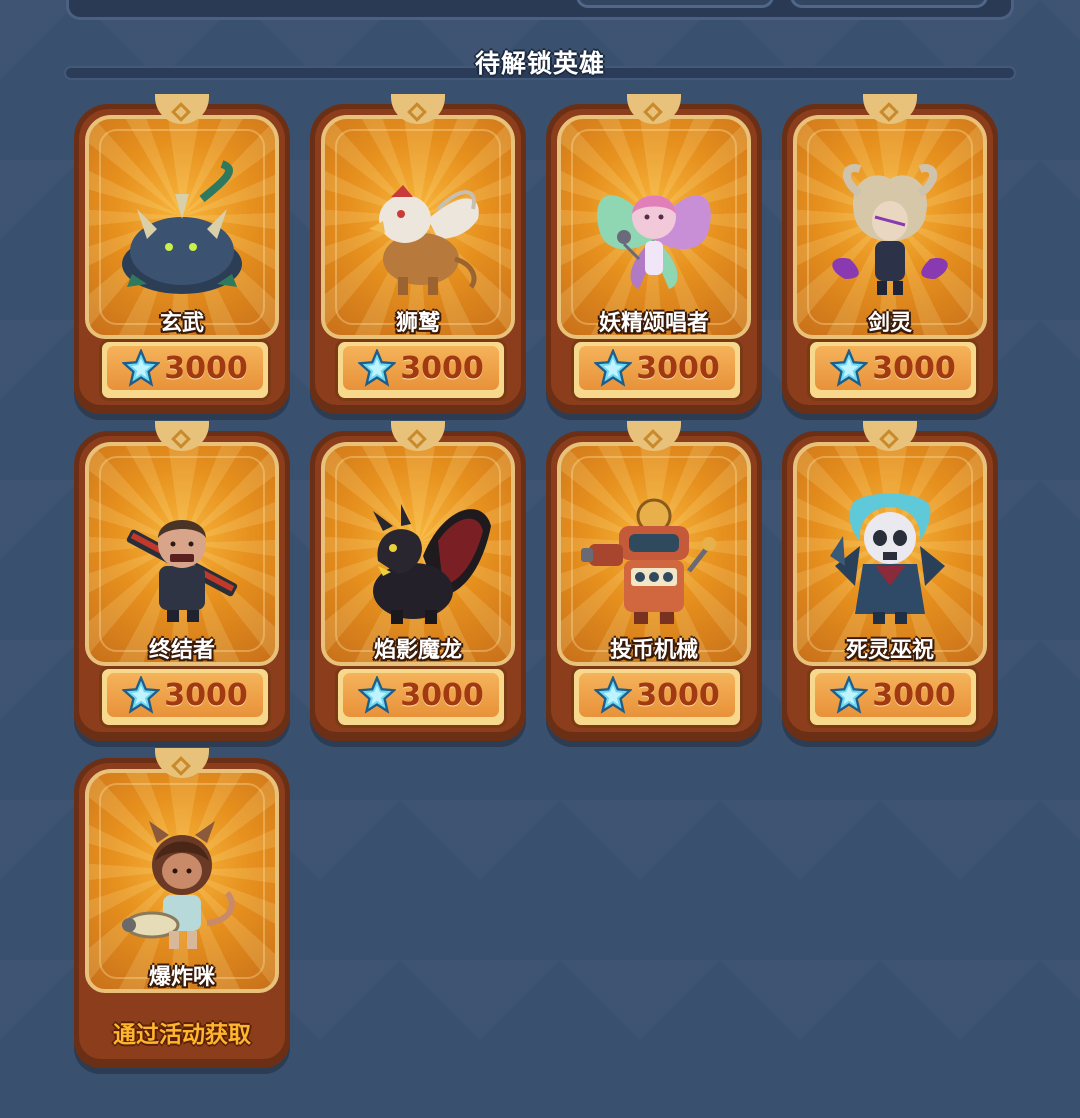  Describe the element at coordinates (417, 323) in the screenshot. I see `hero-name: 狮鹫` at that location.